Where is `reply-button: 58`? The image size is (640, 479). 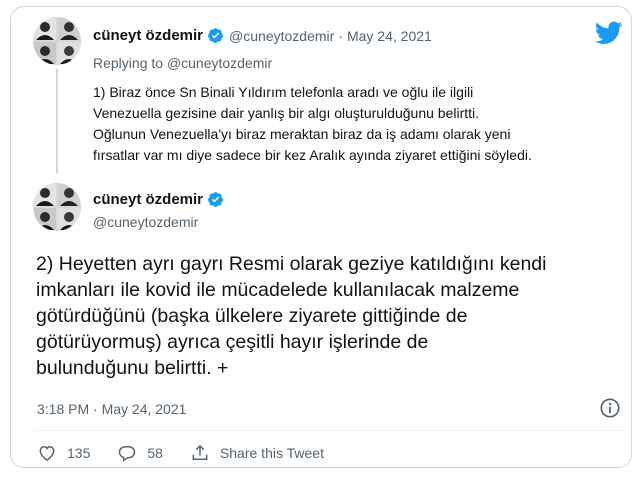
reply-button: 58 is located at coordinates (140, 453).